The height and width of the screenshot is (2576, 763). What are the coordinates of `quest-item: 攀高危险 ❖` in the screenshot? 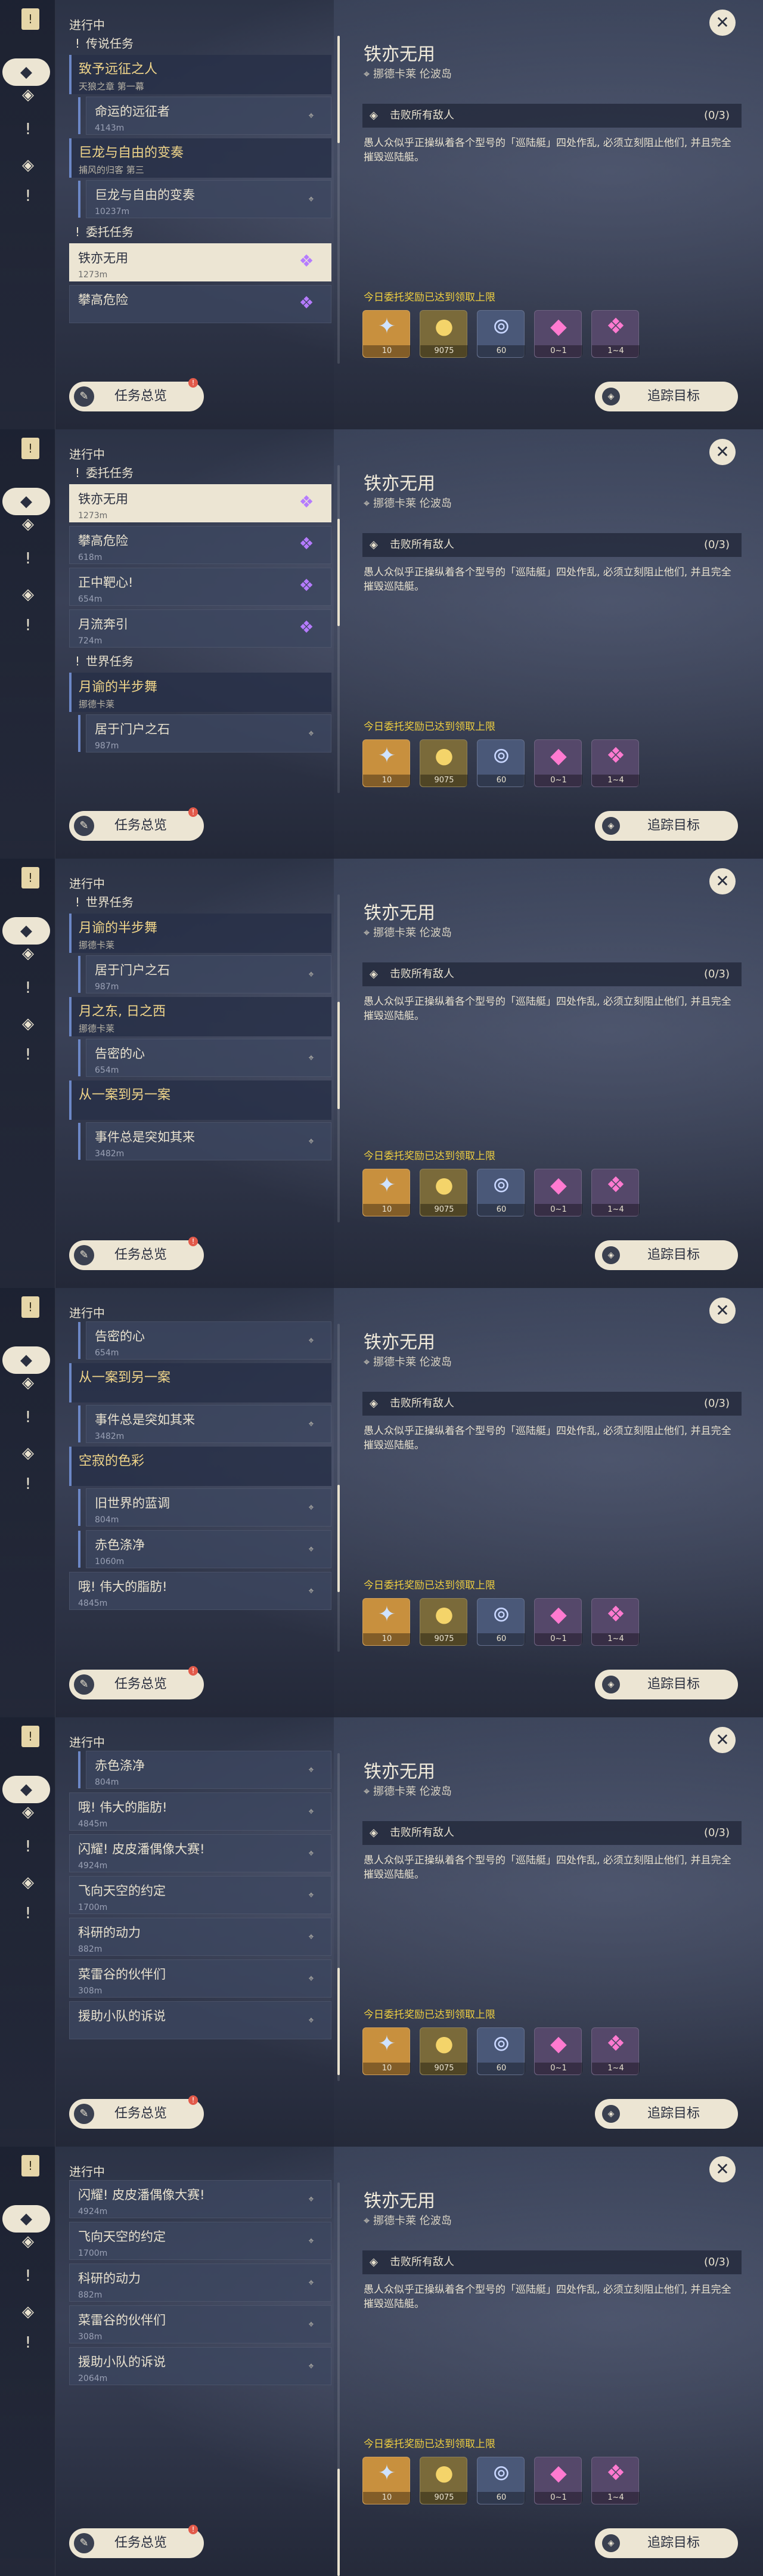 It's located at (200, 304).